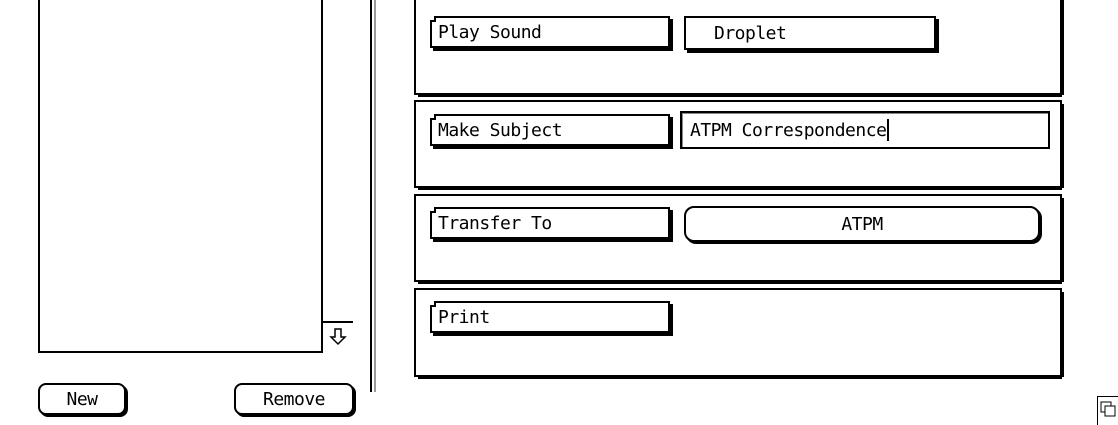 Image resolution: width=1118 pixels, height=425 pixels. I want to click on down-arrow-icon, so click(338, 337).